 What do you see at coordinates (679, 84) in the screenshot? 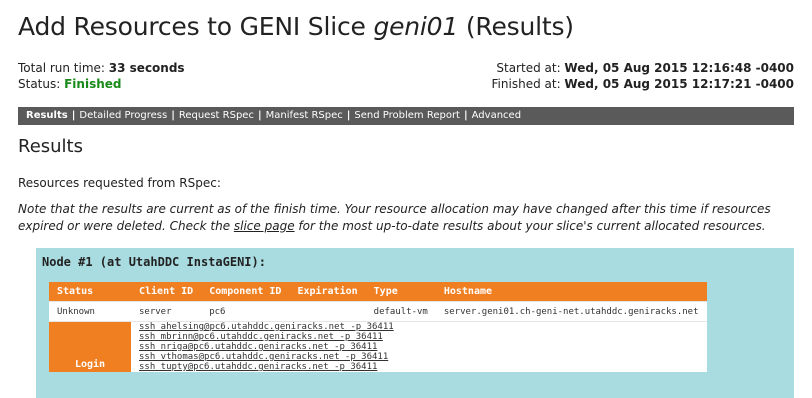
I see `finished-value: Wed, 05 Aug 2015 12:17:21 -0400` at bounding box center [679, 84].